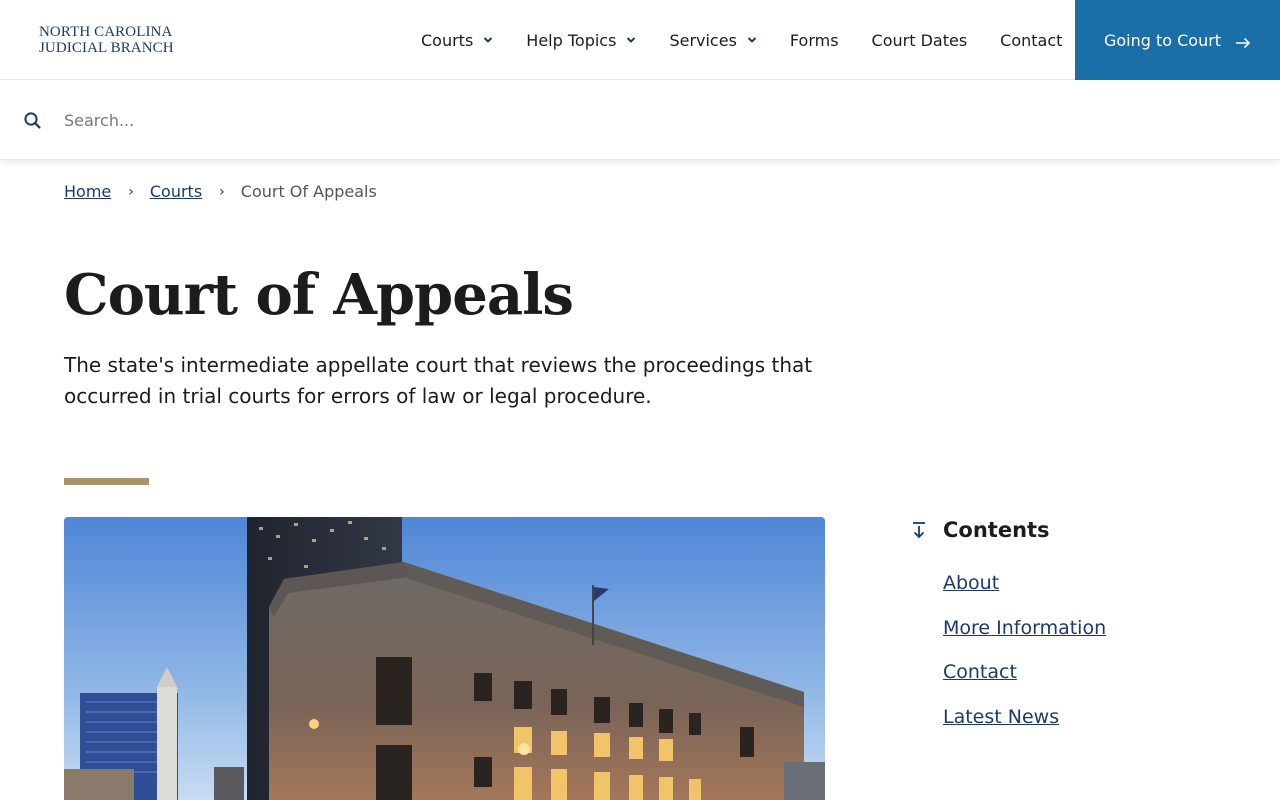 This screenshot has height=800, width=1280. I want to click on nav-item-label: Contact, so click(1031, 40).